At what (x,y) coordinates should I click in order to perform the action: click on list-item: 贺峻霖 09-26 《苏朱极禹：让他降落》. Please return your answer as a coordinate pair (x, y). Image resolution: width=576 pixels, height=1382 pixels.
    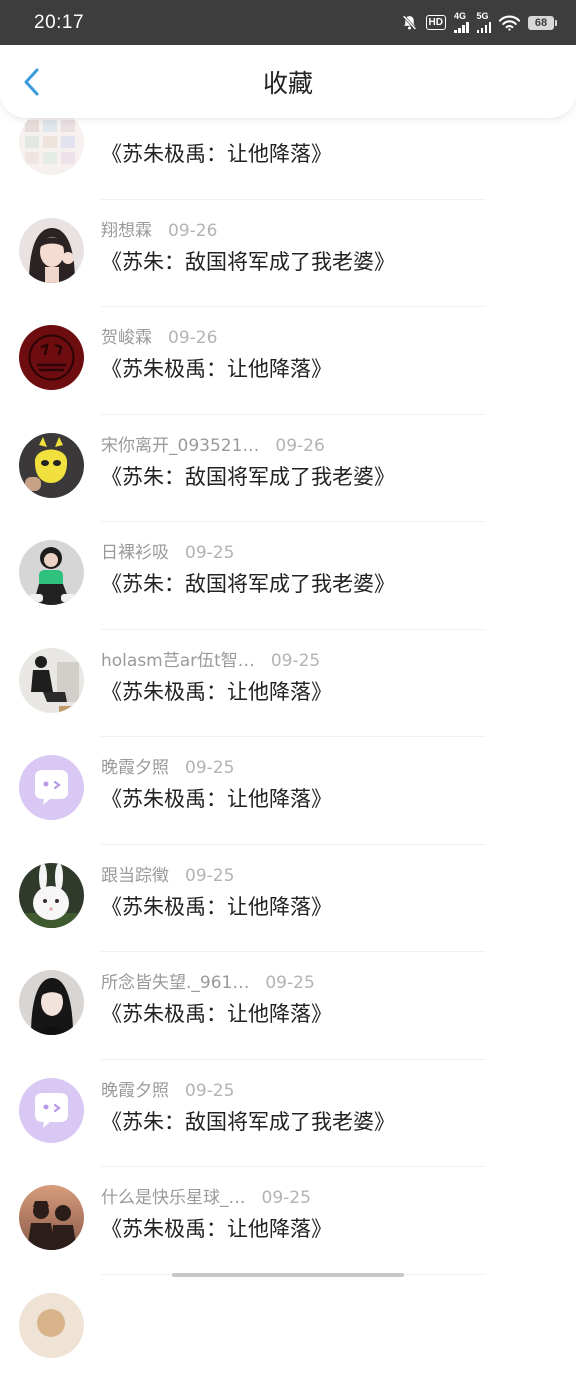
    Looking at the image, I should click on (288, 361).